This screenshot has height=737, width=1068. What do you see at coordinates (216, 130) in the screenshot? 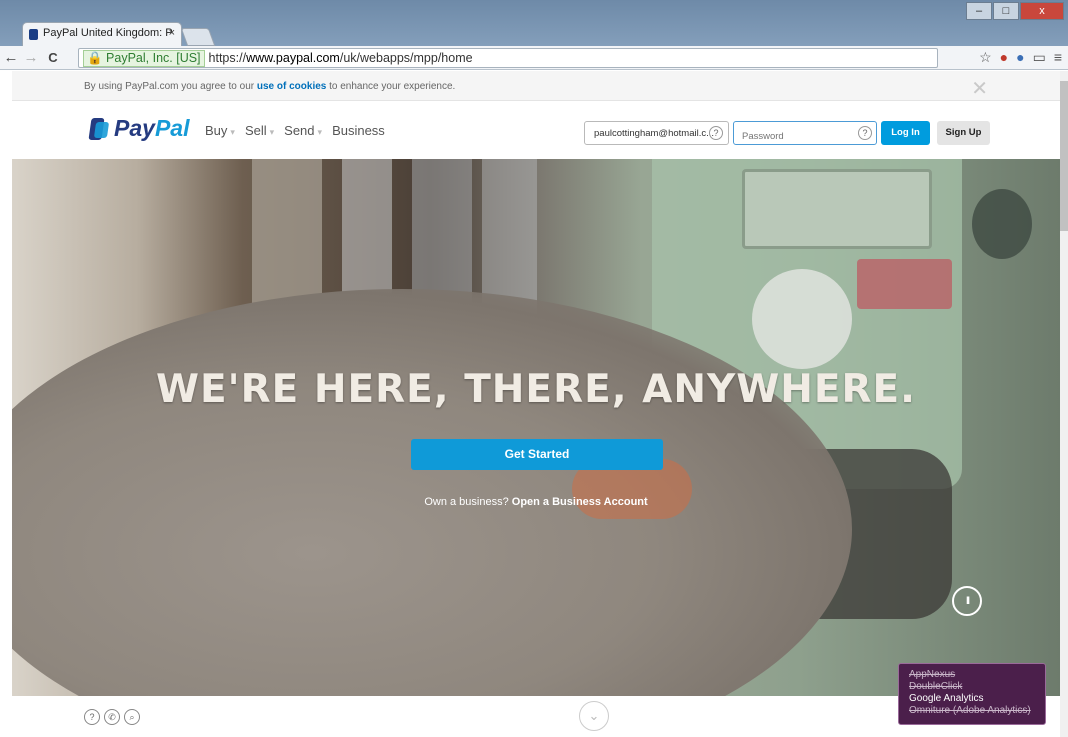
I see `nav-buy-label: Buy` at bounding box center [216, 130].